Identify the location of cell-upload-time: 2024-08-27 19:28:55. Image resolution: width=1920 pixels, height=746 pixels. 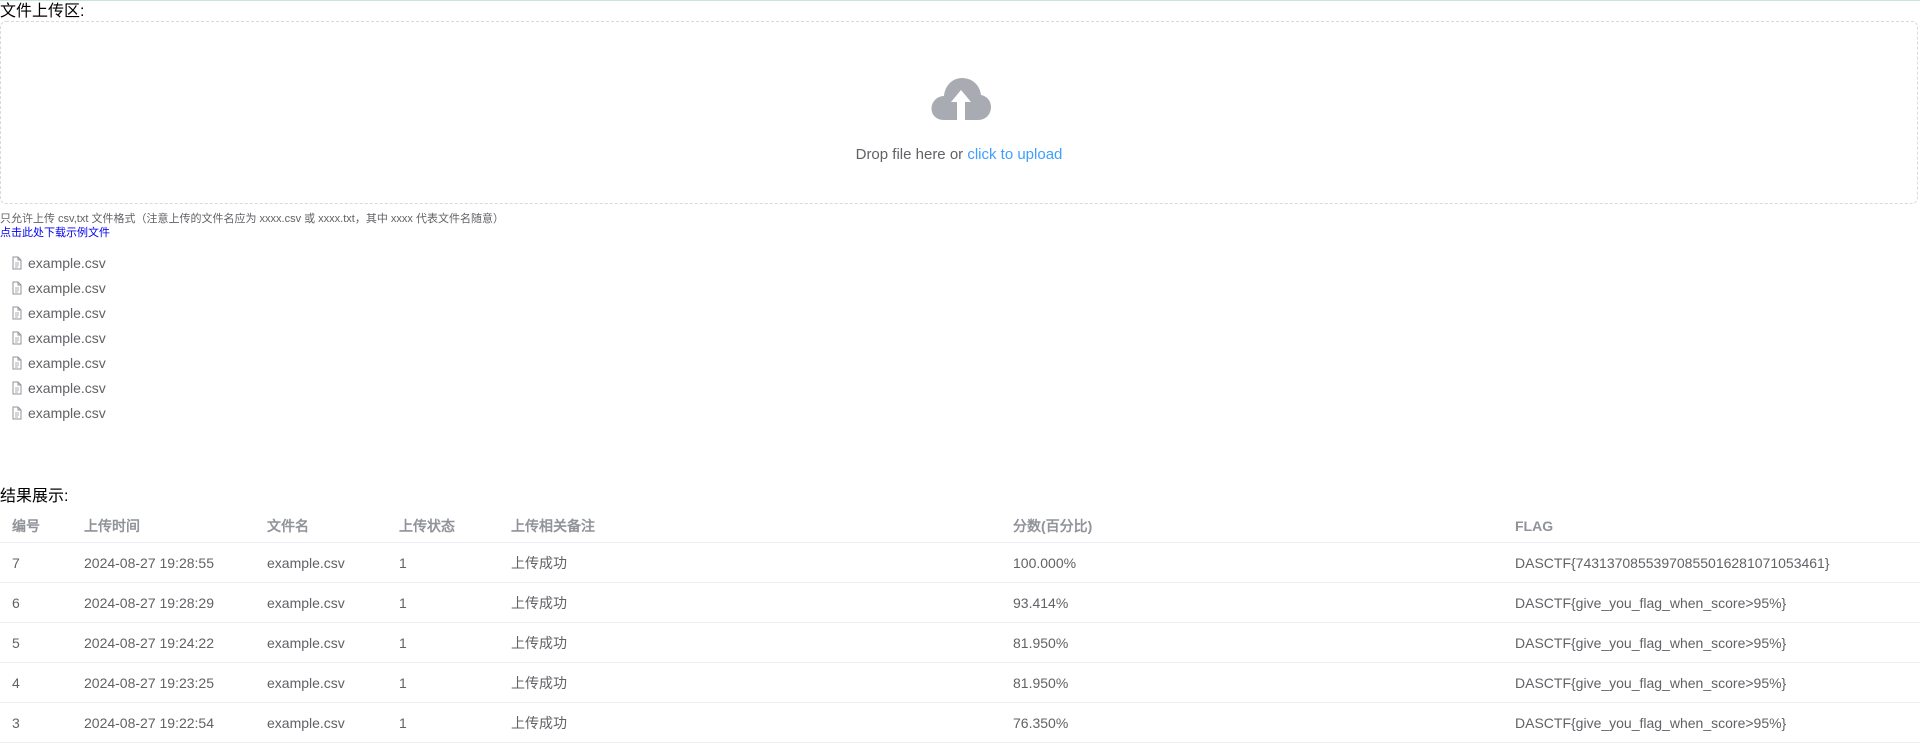
(163, 562).